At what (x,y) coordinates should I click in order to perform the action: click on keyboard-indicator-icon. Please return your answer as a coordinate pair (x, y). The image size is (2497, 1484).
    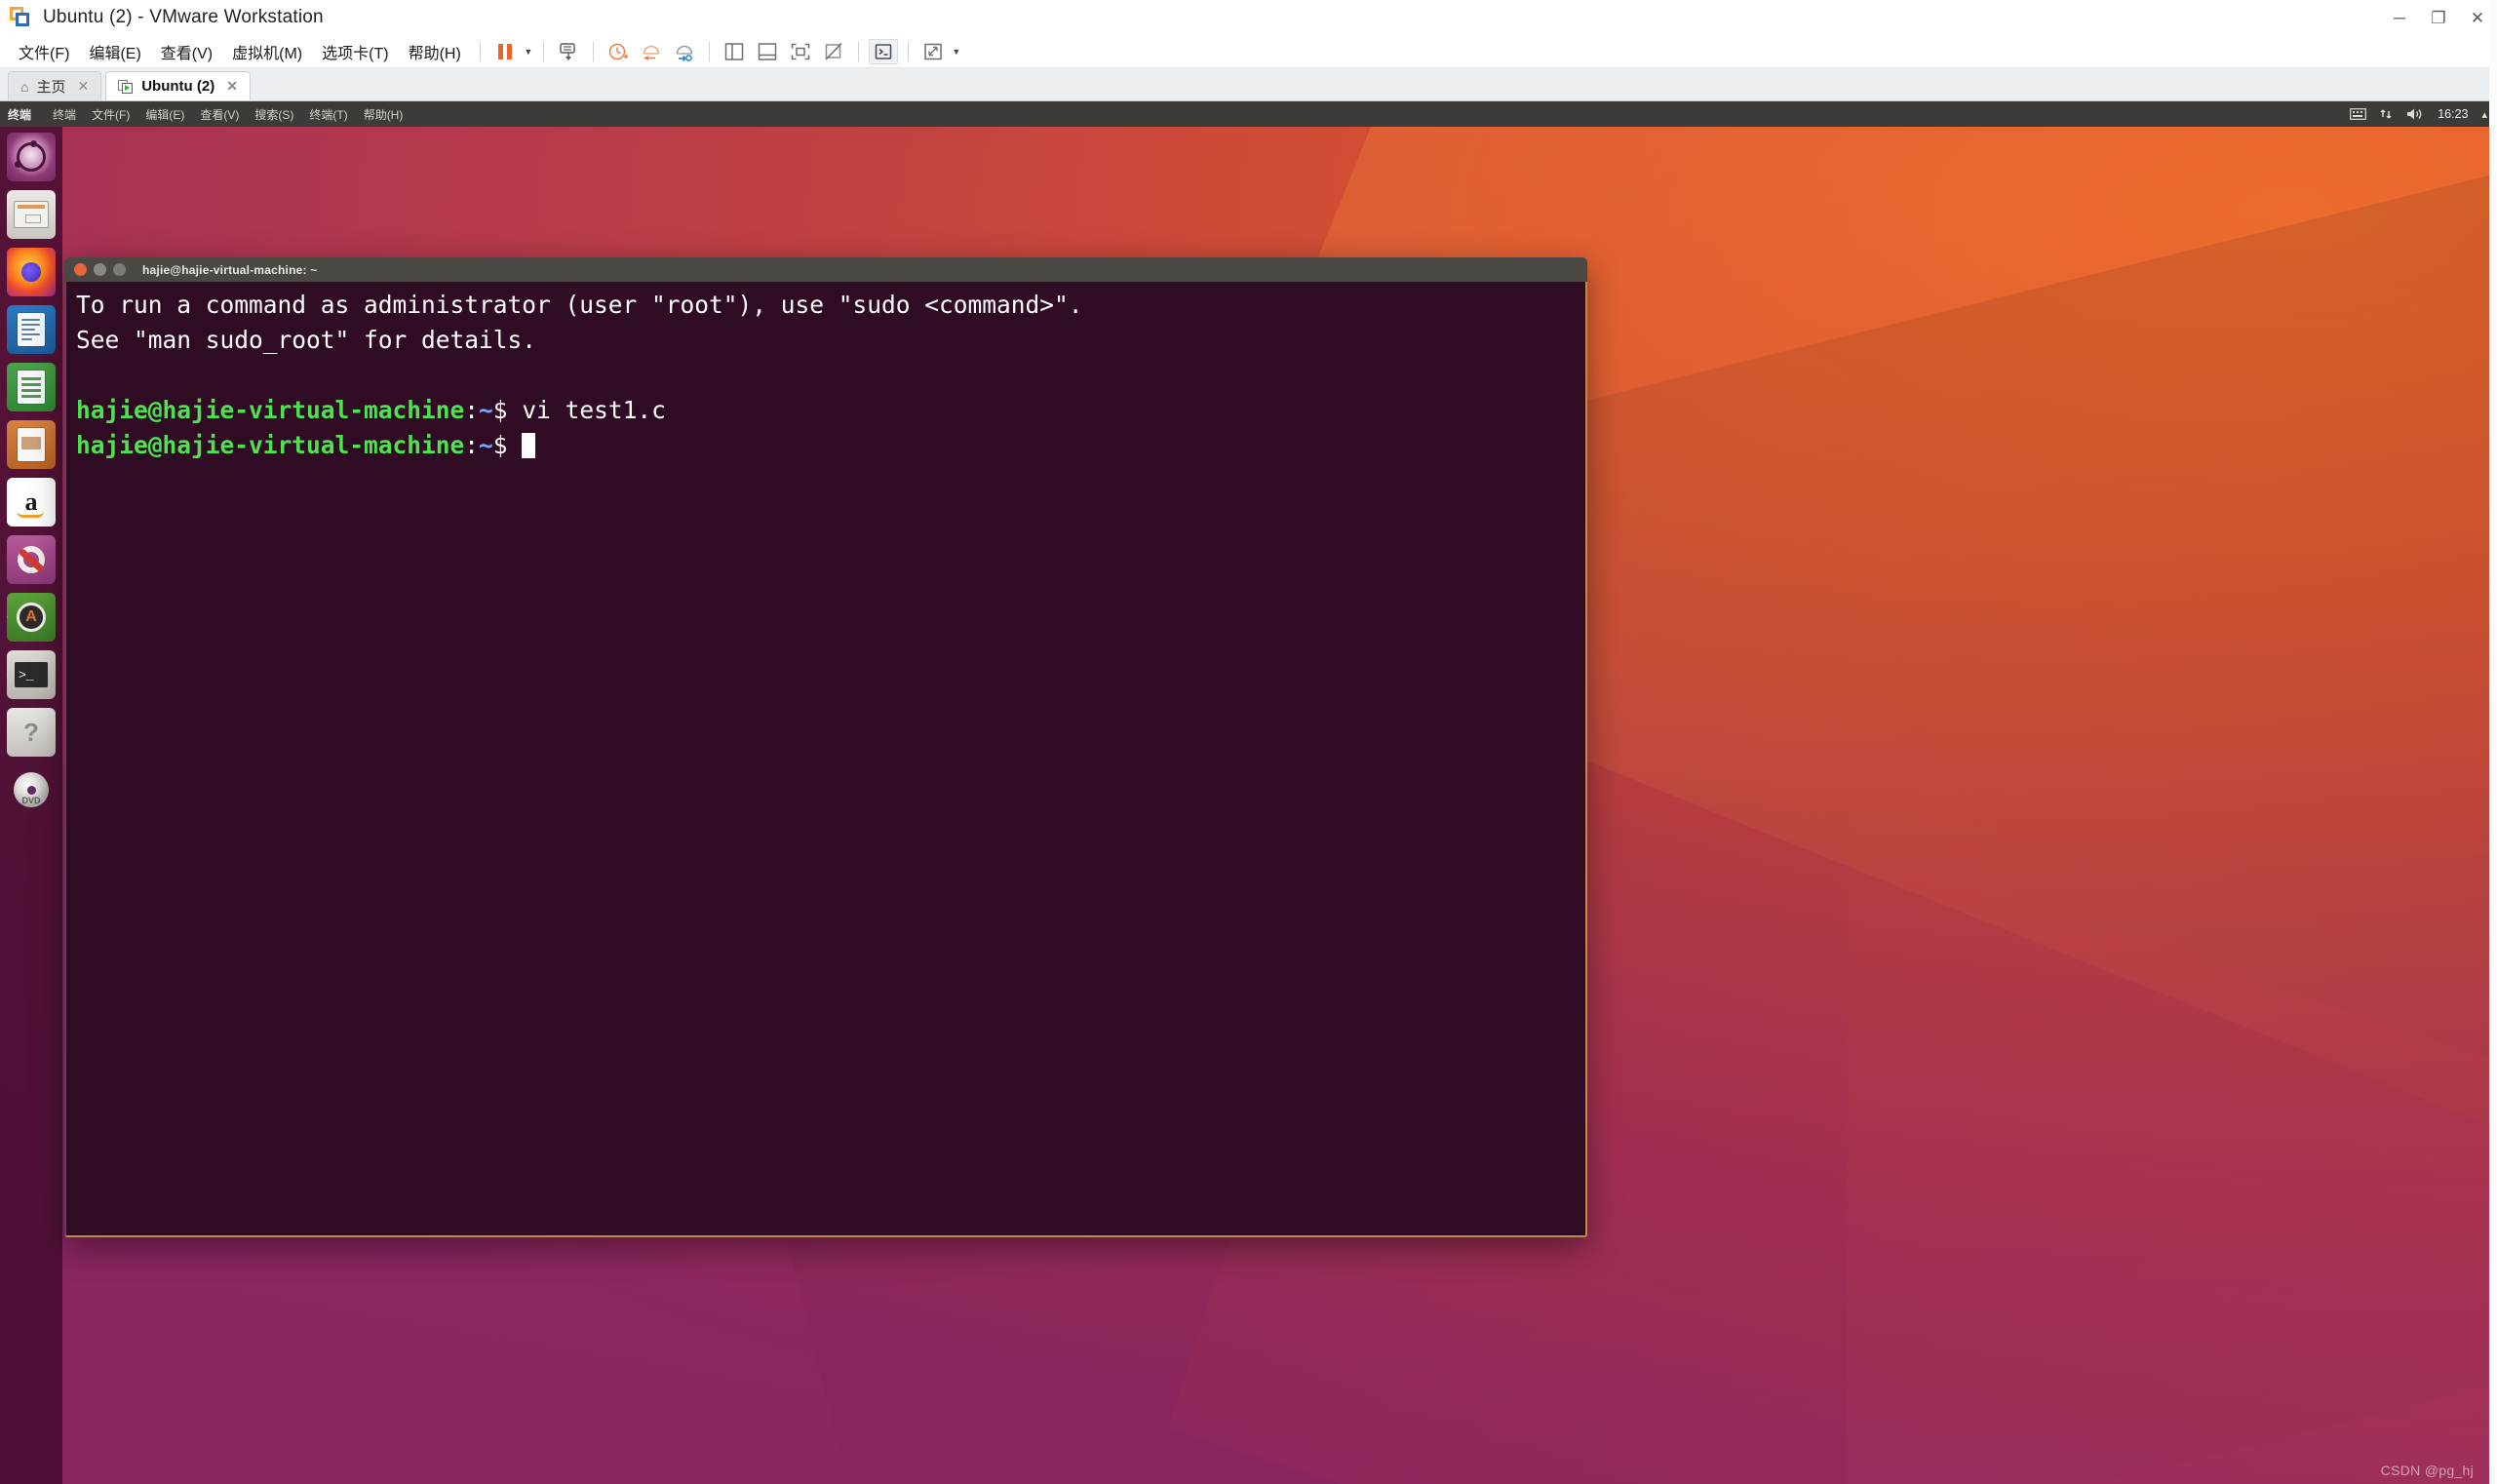
    Looking at the image, I should click on (2358, 114).